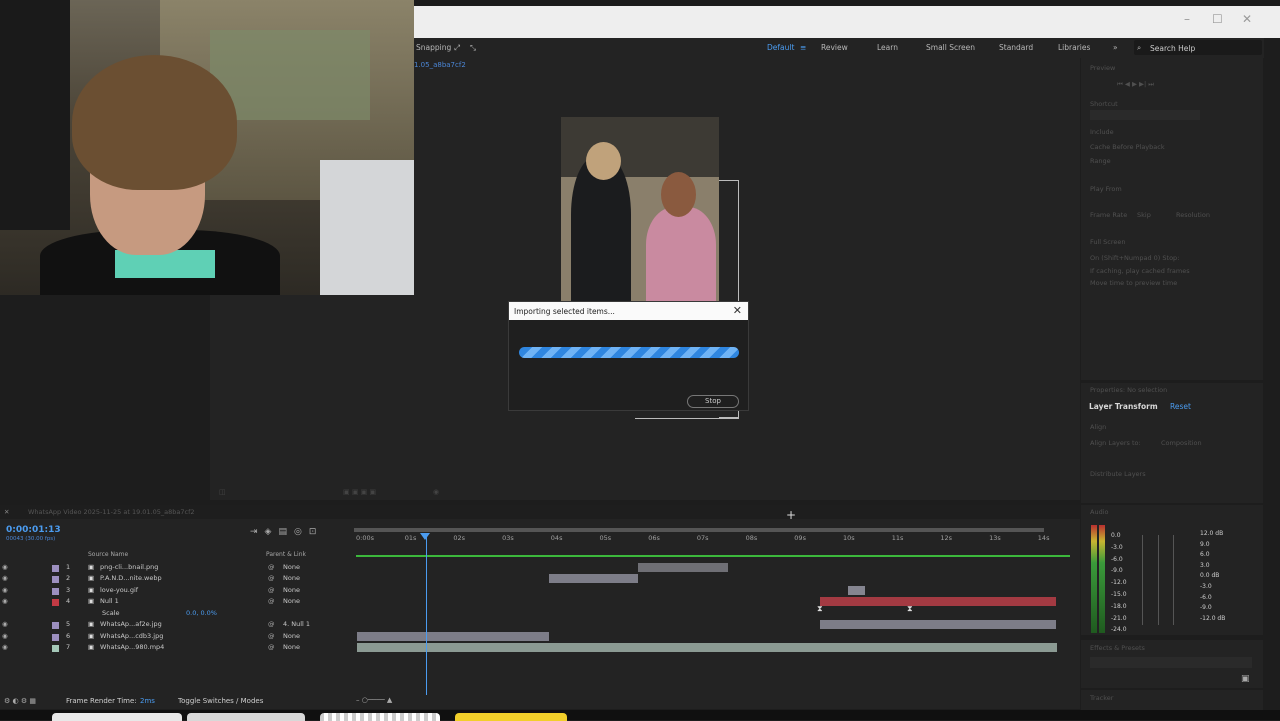 The height and width of the screenshot is (721, 1280). Describe the element at coordinates (176, 591) in the screenshot. I see `layer-row: ◉ 3 ▣ love-you.gif None @` at that location.